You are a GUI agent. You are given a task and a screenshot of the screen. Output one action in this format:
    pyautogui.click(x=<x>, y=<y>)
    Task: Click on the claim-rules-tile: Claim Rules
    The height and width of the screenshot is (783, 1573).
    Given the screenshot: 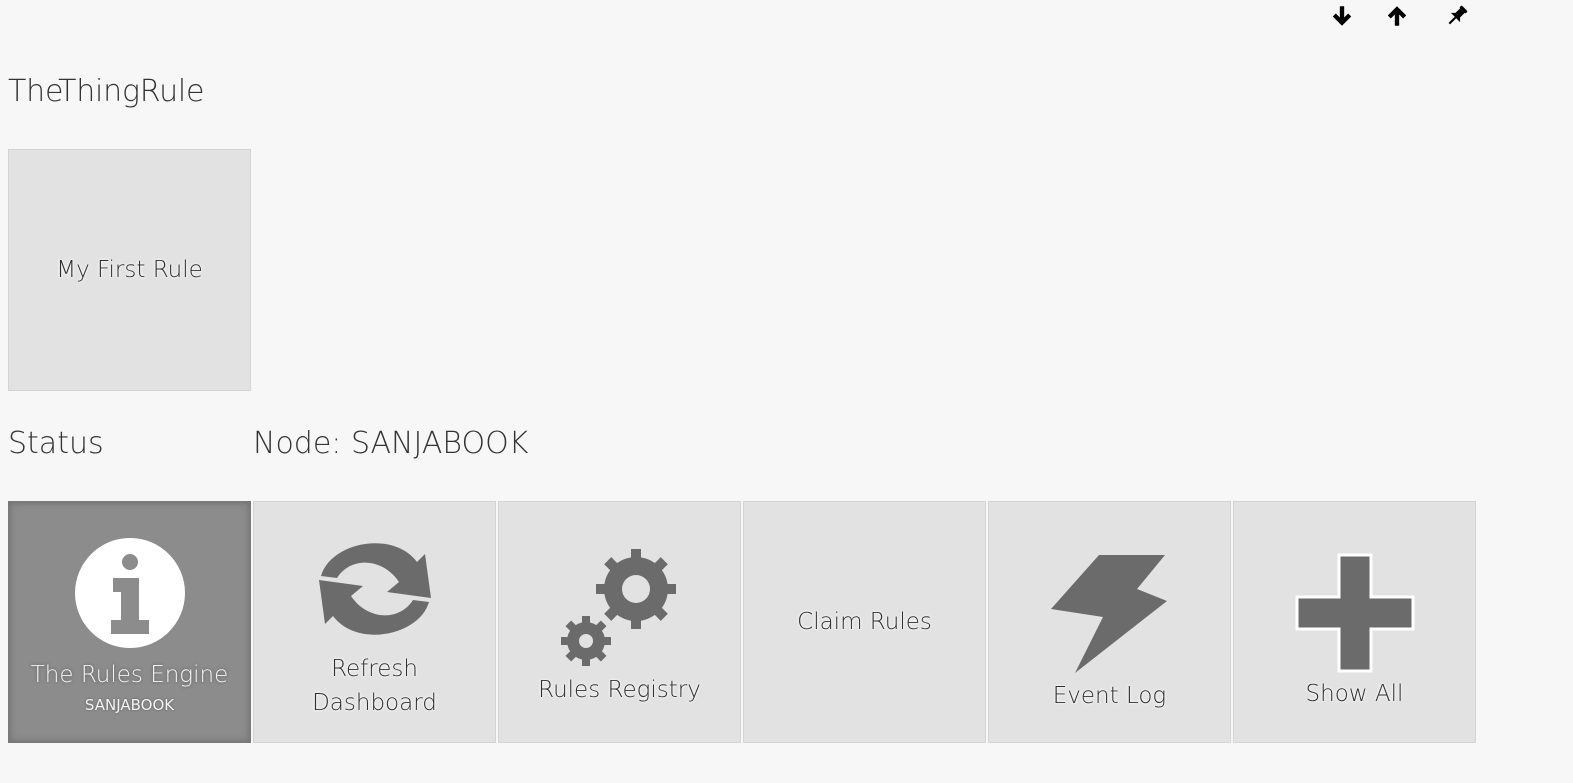 What is the action you would take?
    pyautogui.click(x=864, y=622)
    